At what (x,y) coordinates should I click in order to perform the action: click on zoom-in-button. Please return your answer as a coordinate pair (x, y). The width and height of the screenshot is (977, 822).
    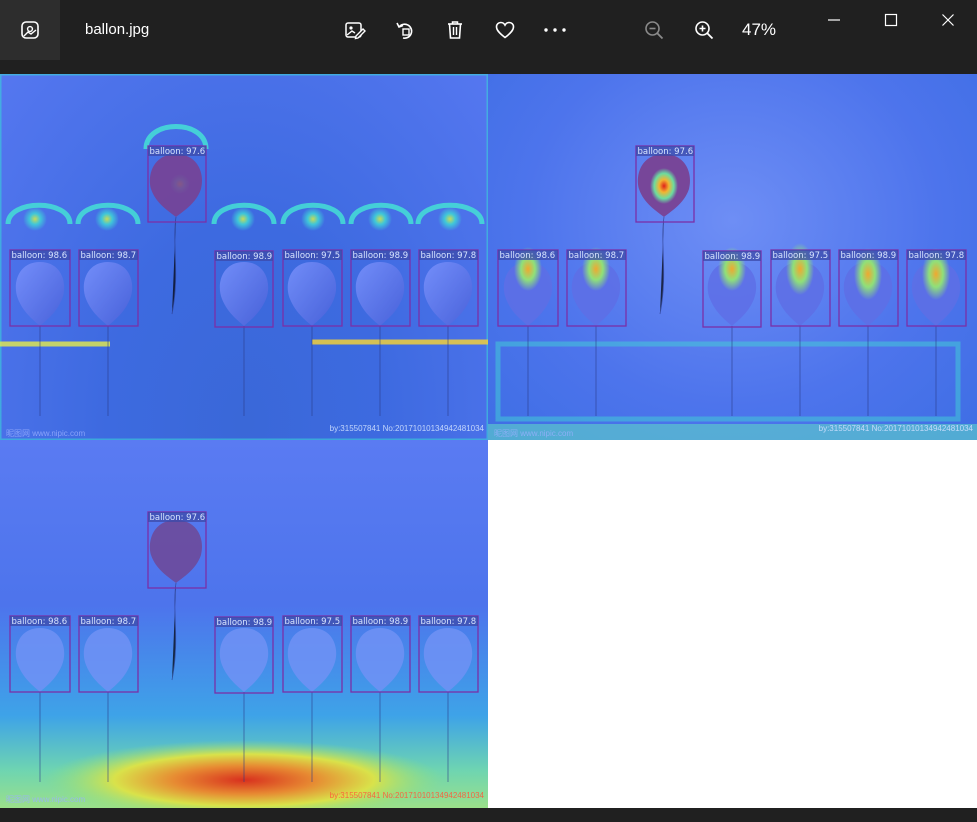
    Looking at the image, I should click on (704, 30).